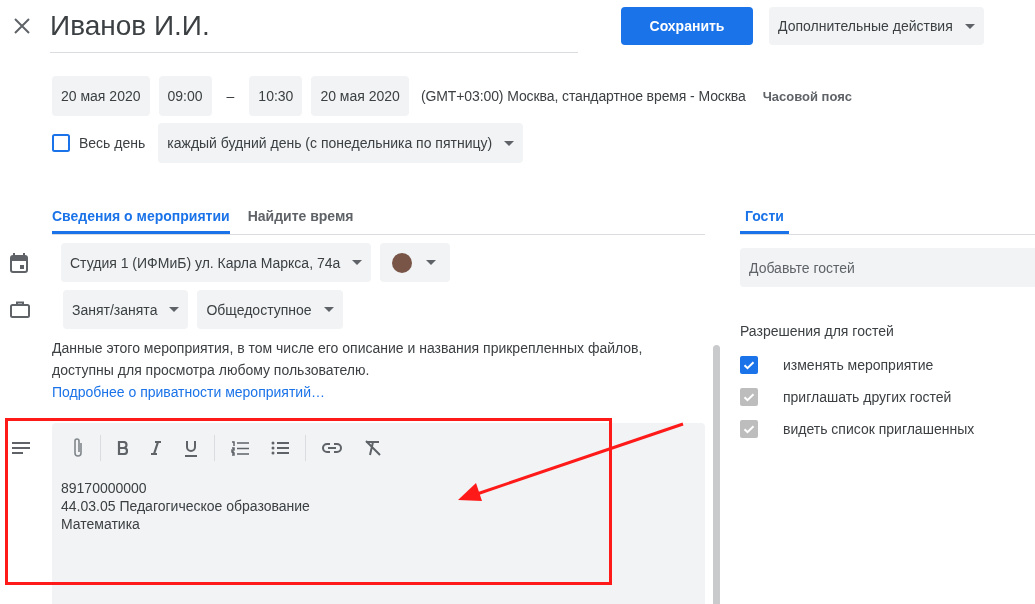 The height and width of the screenshot is (604, 1035). I want to click on italic-icon, so click(156, 448).